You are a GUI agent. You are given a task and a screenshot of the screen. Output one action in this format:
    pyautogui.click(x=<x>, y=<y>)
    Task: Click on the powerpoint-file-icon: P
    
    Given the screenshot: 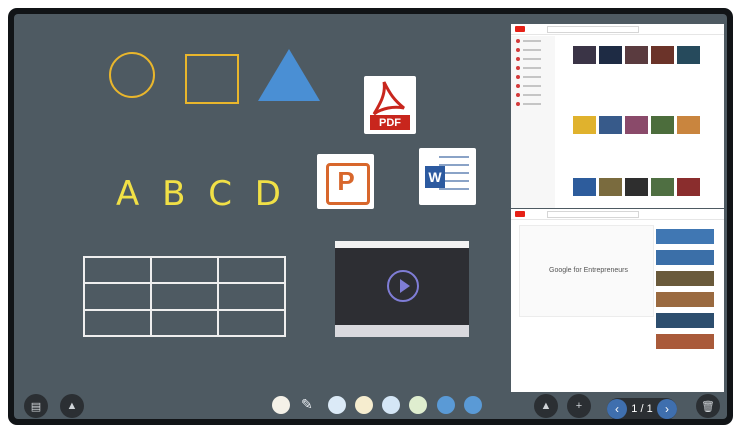 What is the action you would take?
    pyautogui.click(x=345, y=181)
    